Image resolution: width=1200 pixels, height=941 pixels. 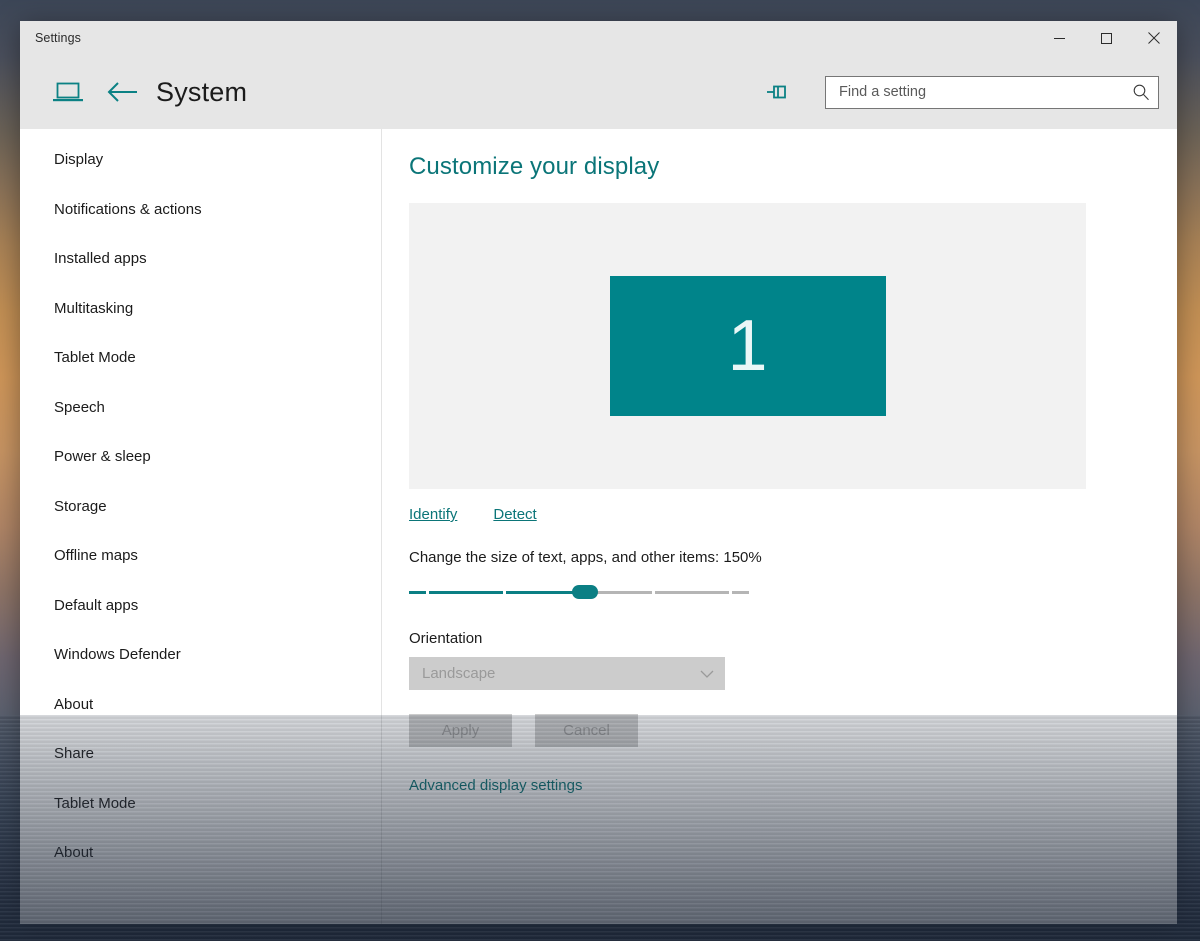 I want to click on close-icon, so click(x=1153, y=38).